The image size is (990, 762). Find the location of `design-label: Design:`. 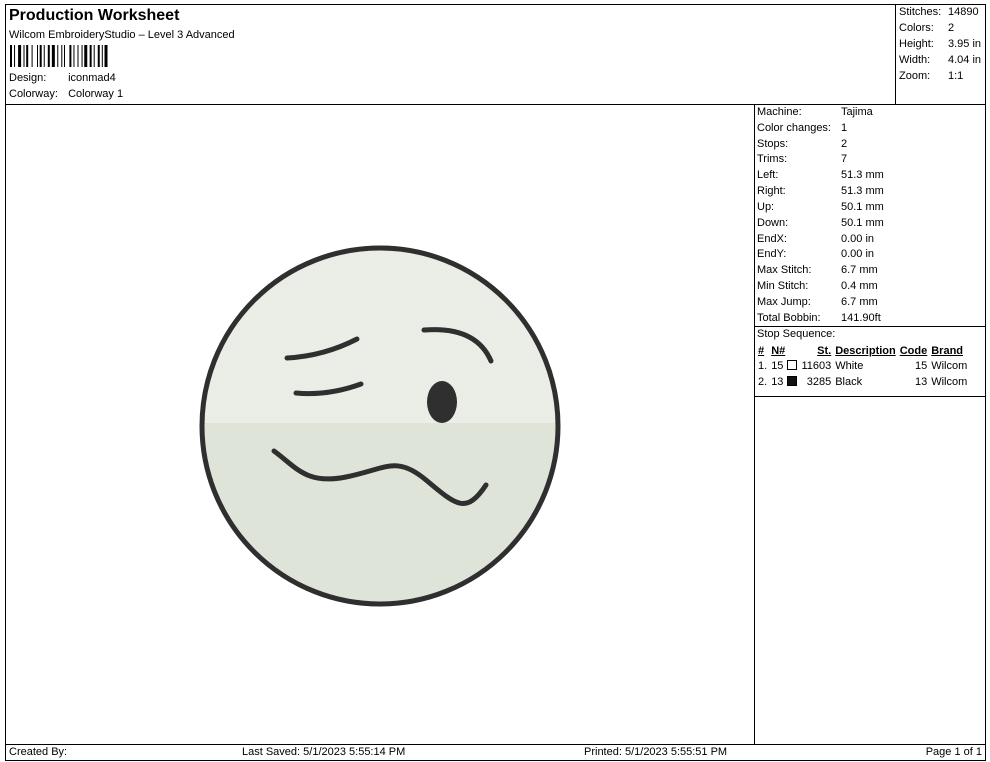

design-label: Design: is located at coordinates (28, 78).